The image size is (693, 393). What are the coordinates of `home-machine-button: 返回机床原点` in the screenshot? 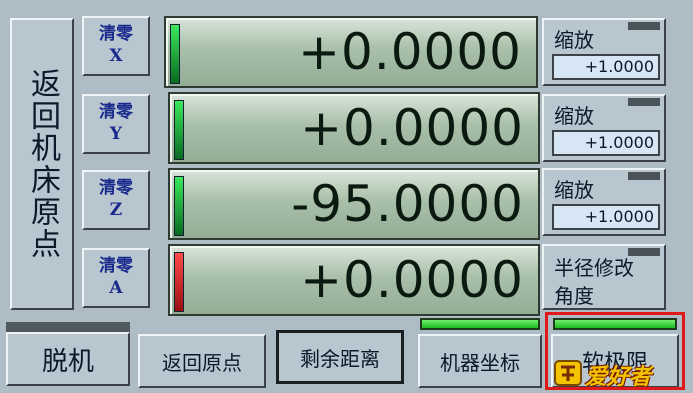 It's located at (42, 164).